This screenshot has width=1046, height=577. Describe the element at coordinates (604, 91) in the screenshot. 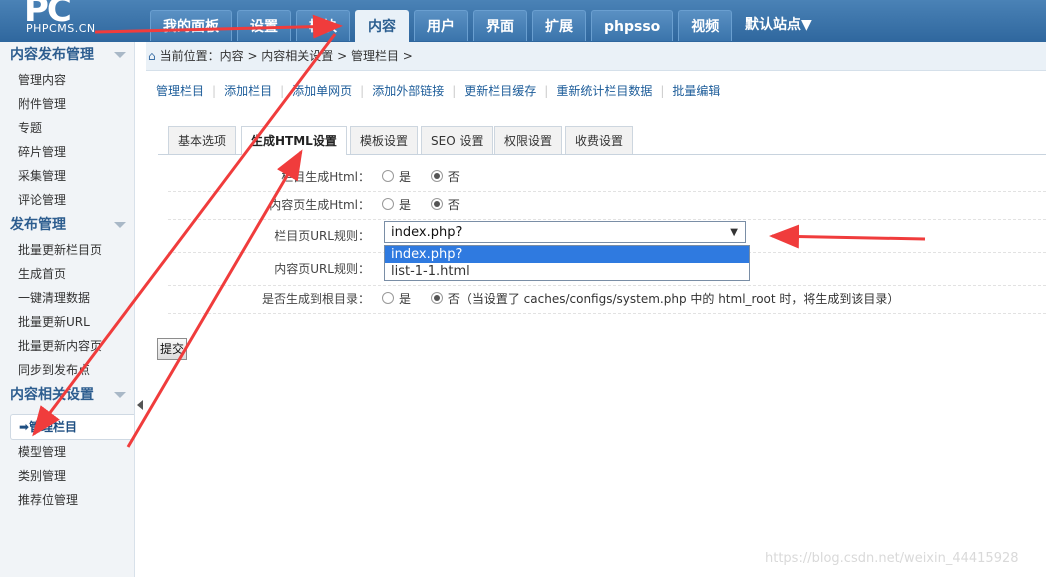

I see `link-recount: 重新统计栏目数据` at that location.